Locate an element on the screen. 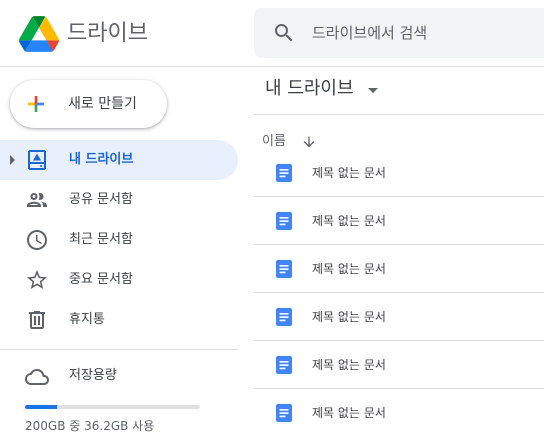 The height and width of the screenshot is (434, 544). sidebar-item-my-drive: 내 드라이브 is located at coordinates (119, 160).